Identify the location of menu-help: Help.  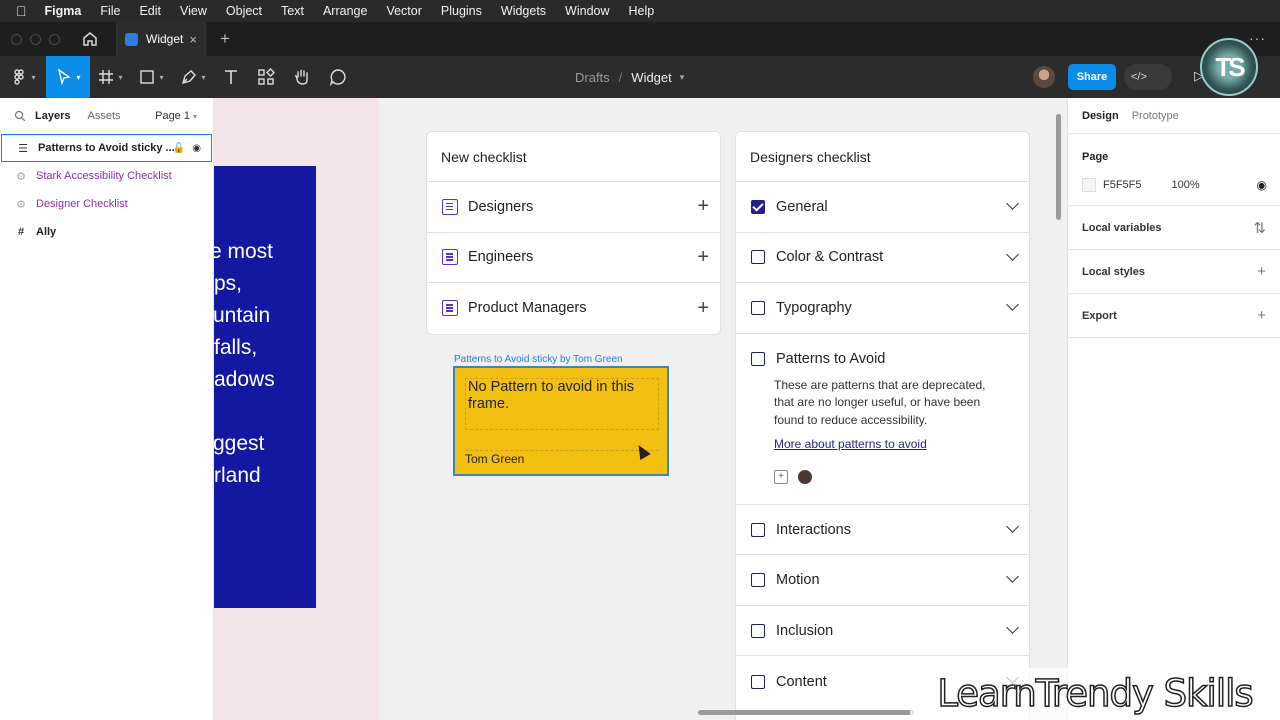
(642, 11).